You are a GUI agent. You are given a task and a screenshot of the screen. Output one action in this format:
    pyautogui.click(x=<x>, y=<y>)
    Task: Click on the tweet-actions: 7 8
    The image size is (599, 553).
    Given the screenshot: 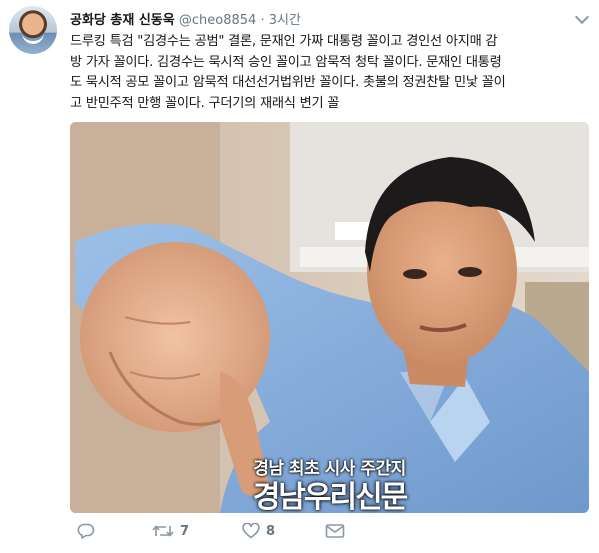 What is the action you would take?
    pyautogui.click(x=277, y=534)
    